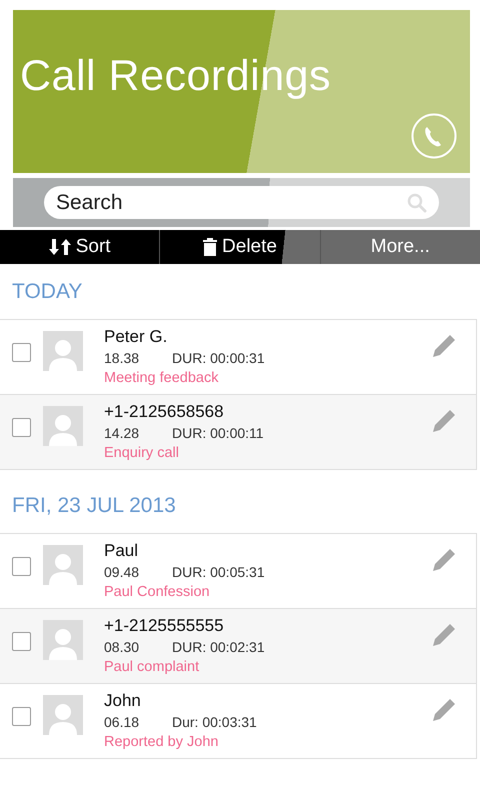 Image resolution: width=480 pixels, height=800 pixels. I want to click on recording-row: Paul 09.48 DUR: 00:05:31 Paul Confession, so click(238, 571).